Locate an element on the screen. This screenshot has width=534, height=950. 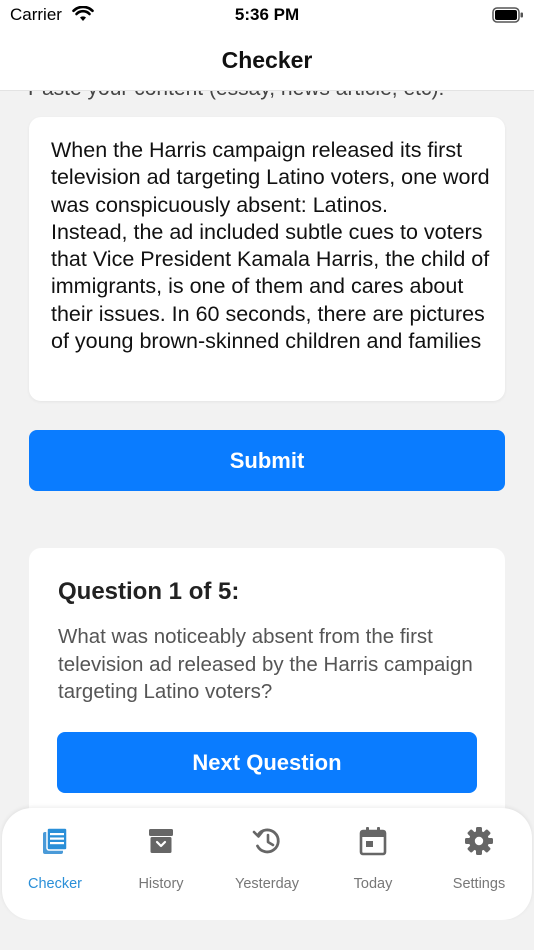
tab-yesterday: Yesterday is located at coordinates (267, 864).